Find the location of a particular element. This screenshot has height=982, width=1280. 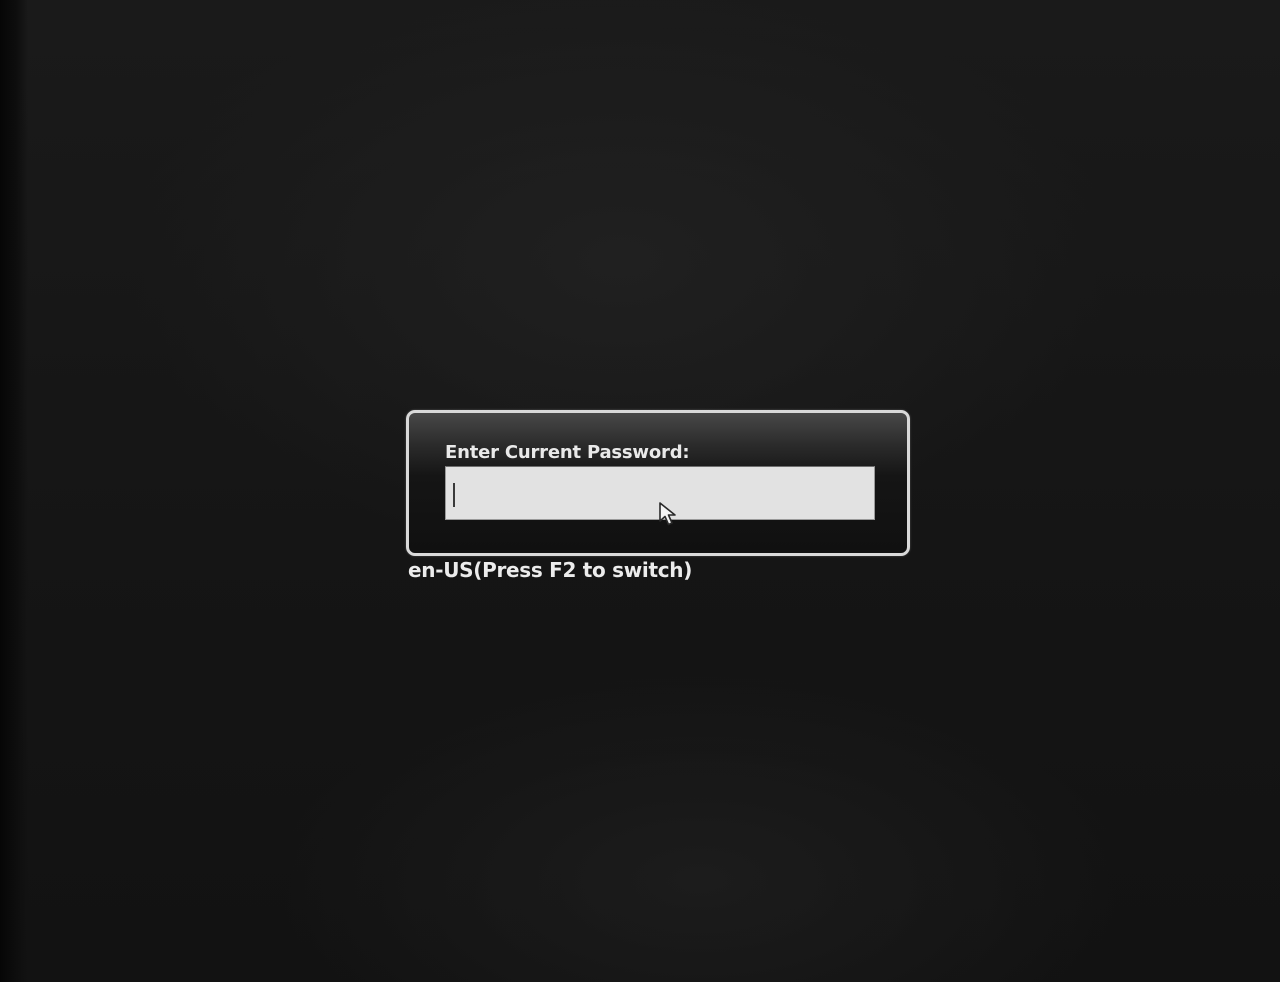

password-dialog: Enter Current Password: is located at coordinates (658, 483).